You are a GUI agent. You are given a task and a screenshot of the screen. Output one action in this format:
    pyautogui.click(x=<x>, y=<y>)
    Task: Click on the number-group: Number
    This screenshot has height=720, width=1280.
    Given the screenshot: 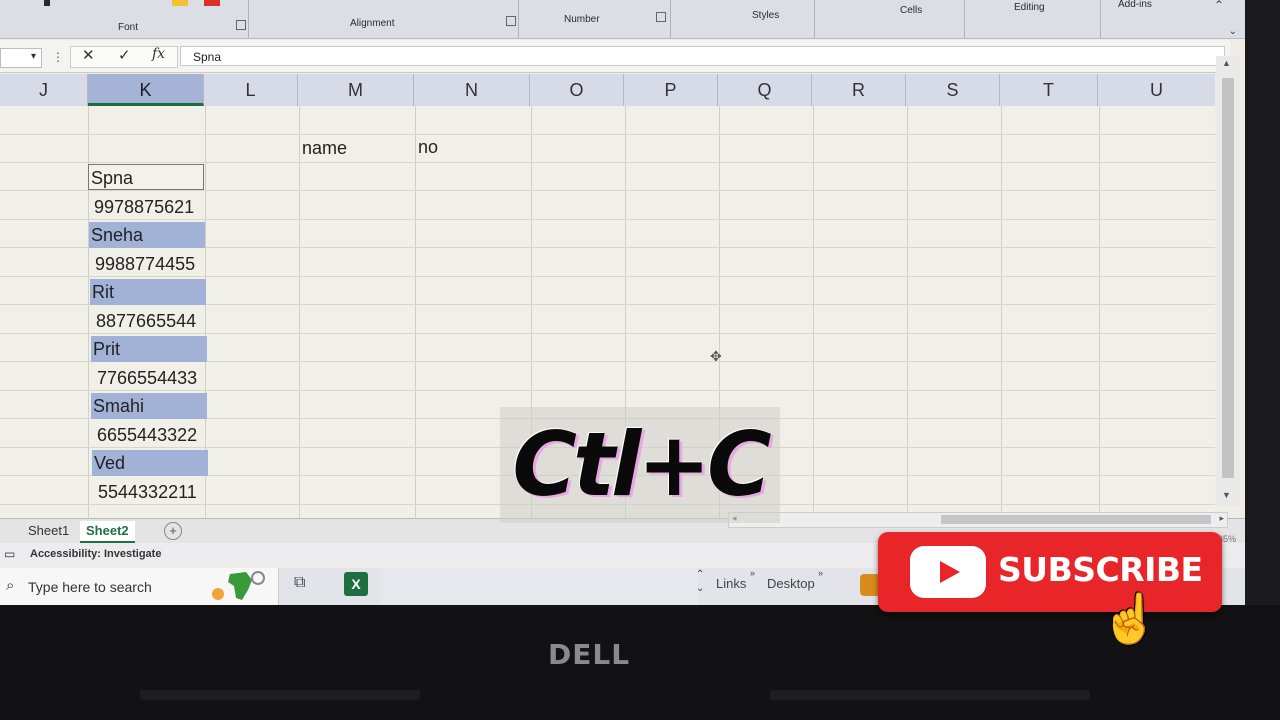 What is the action you would take?
    pyautogui.click(x=594, y=19)
    